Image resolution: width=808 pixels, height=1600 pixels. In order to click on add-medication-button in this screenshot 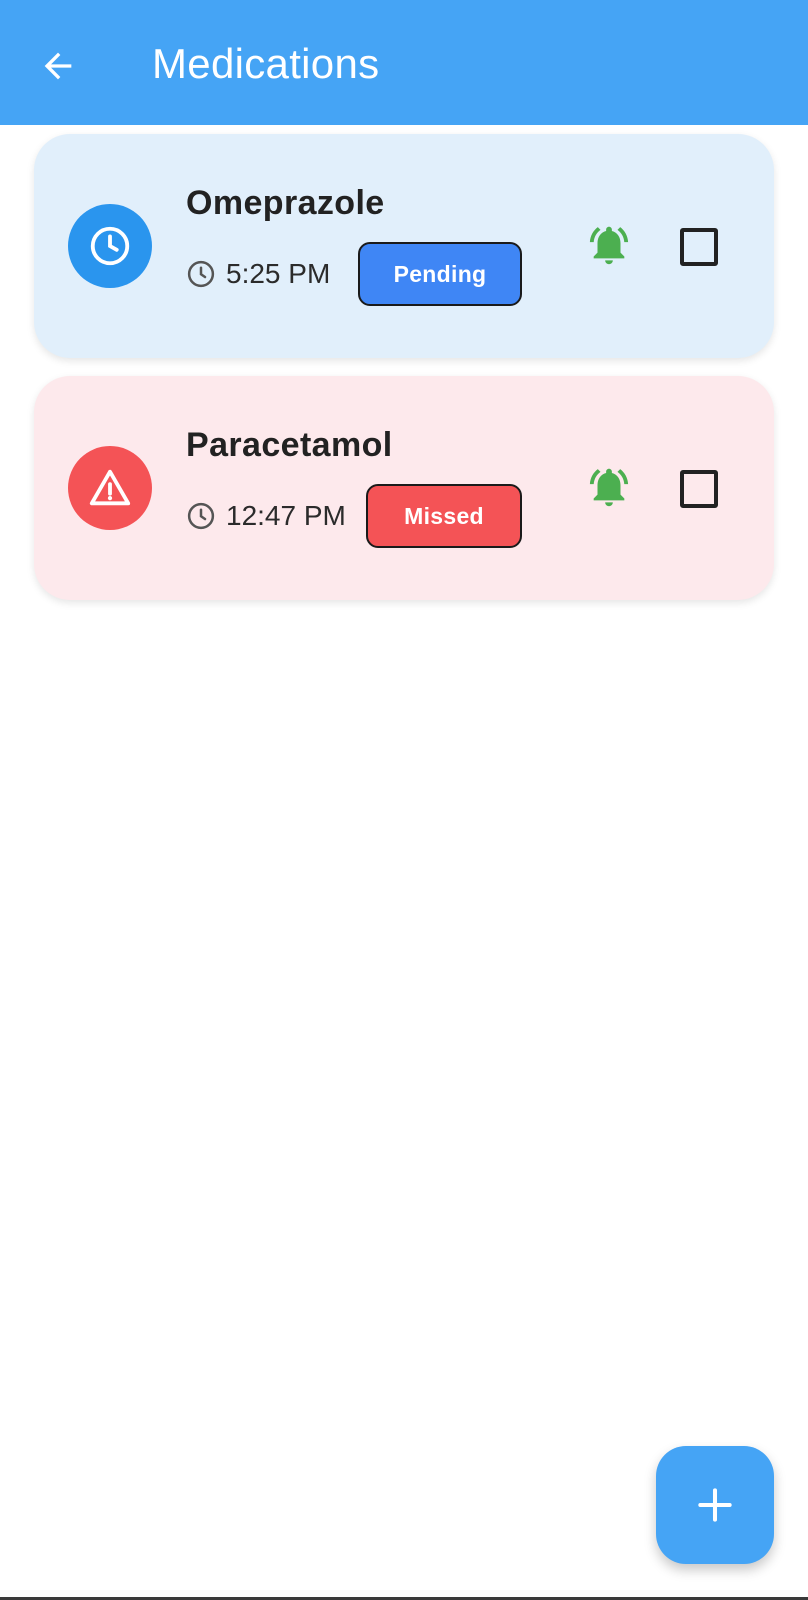, I will do `click(715, 1505)`.